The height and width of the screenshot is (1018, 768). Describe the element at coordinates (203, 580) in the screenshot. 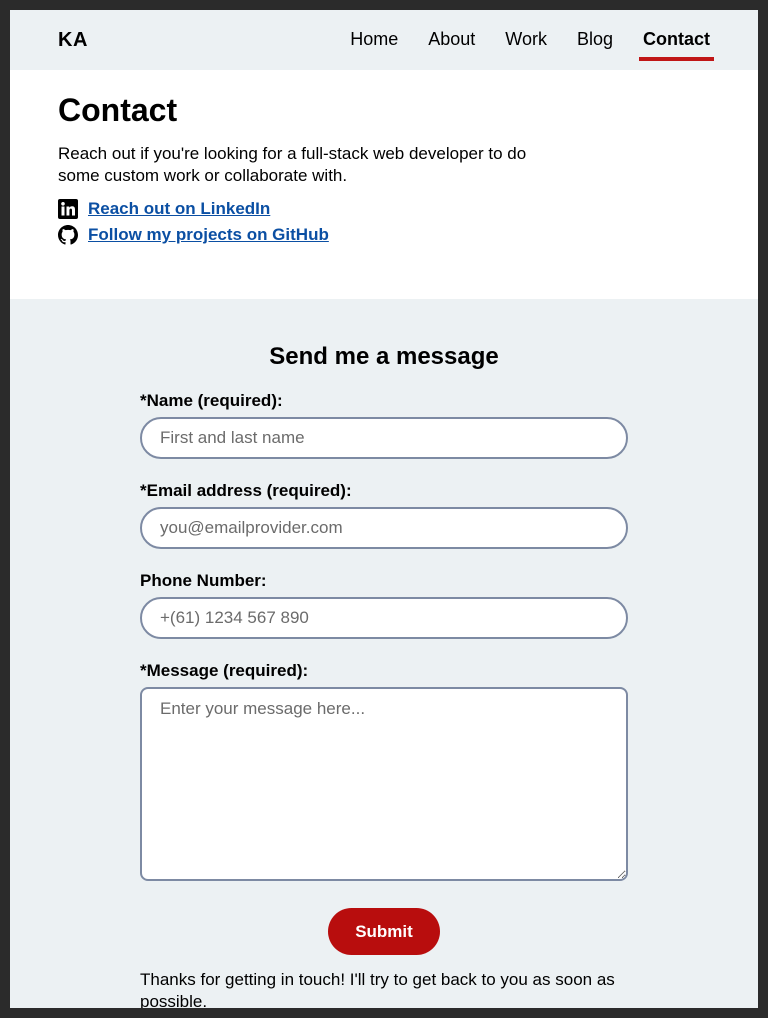

I see `phone-label: Phone Number:` at that location.